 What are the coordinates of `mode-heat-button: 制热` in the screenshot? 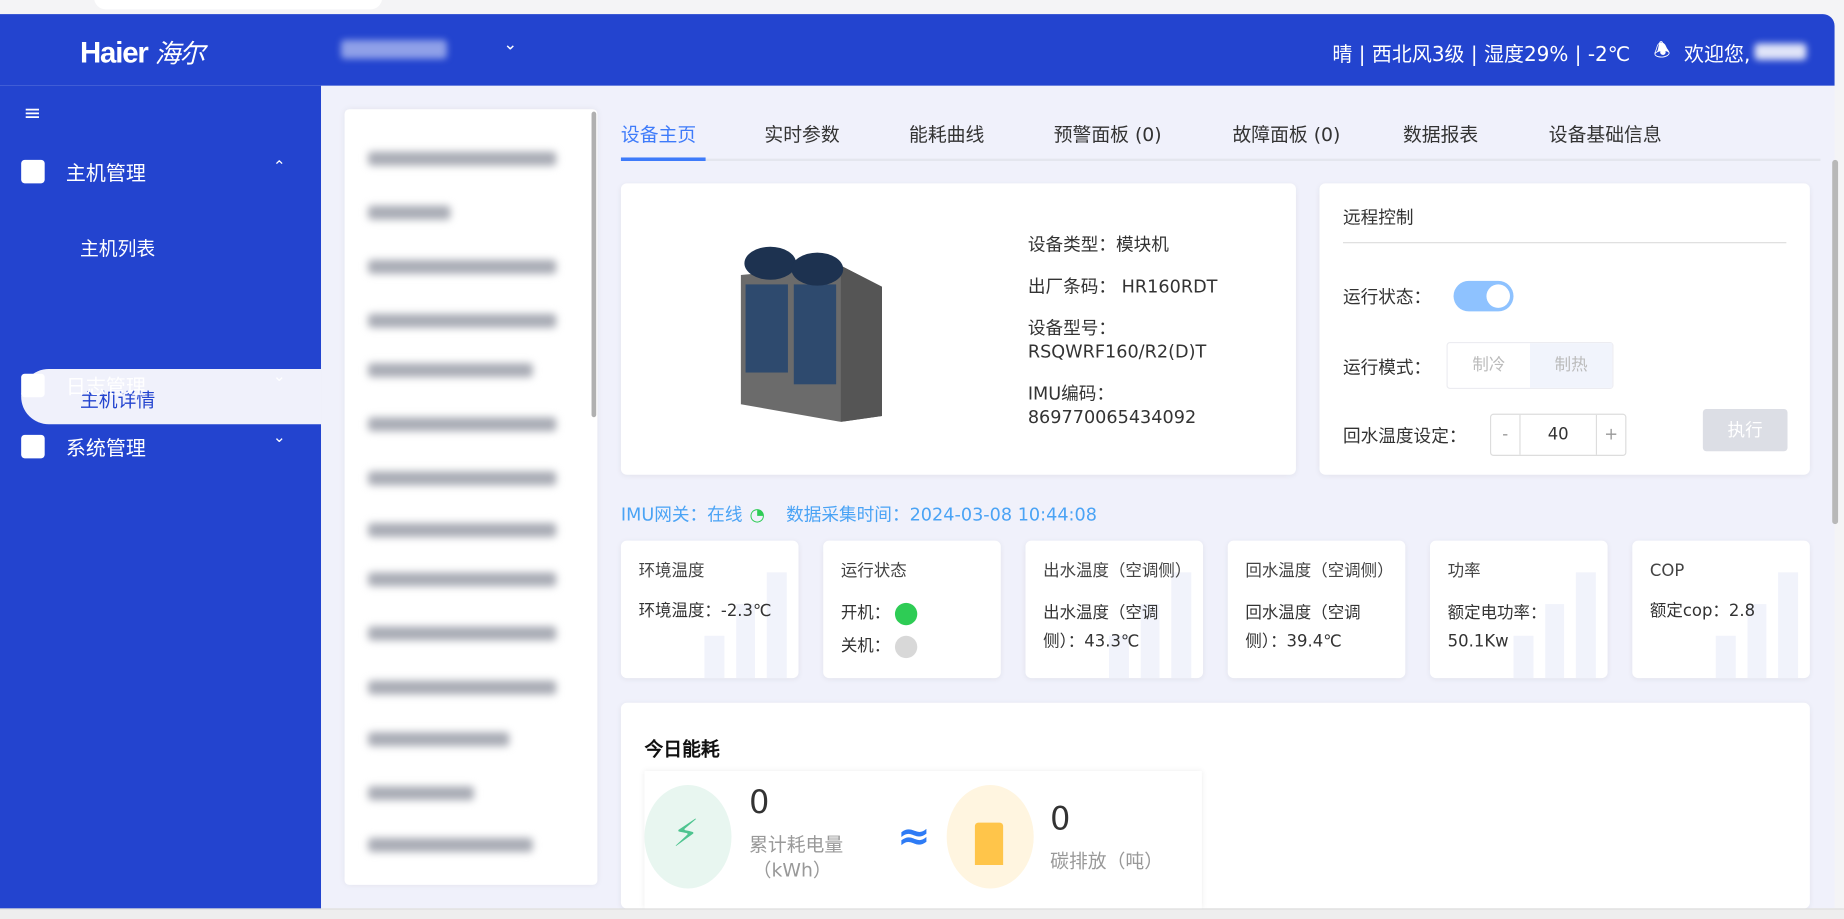 It's located at (1571, 365).